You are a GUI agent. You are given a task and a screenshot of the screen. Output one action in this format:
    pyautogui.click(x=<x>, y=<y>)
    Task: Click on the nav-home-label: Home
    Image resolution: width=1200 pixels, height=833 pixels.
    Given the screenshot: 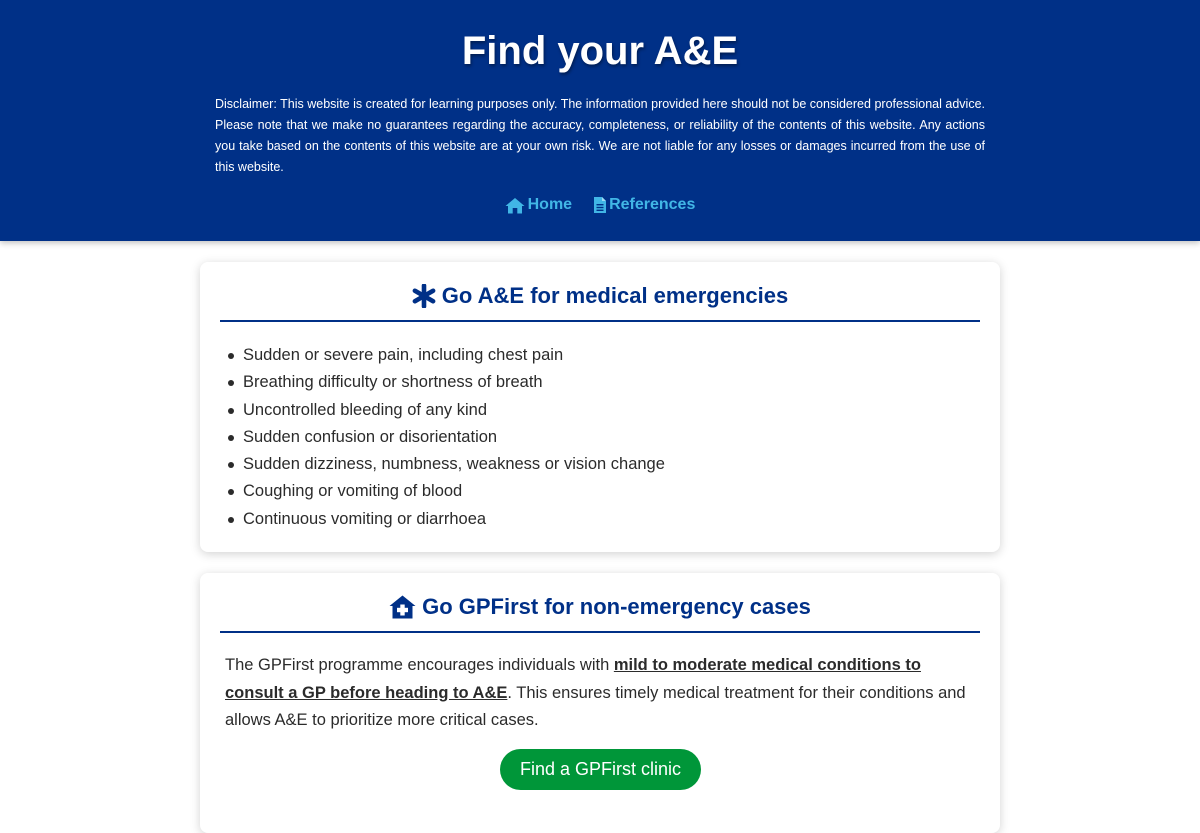 What is the action you would take?
    pyautogui.click(x=550, y=204)
    